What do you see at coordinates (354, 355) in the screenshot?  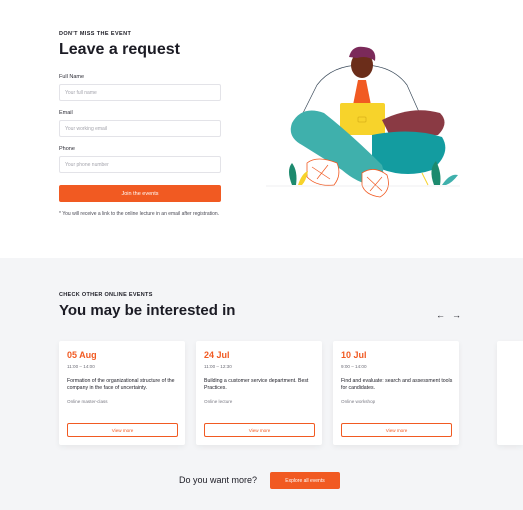 I see `event-date: 10 Jul` at bounding box center [354, 355].